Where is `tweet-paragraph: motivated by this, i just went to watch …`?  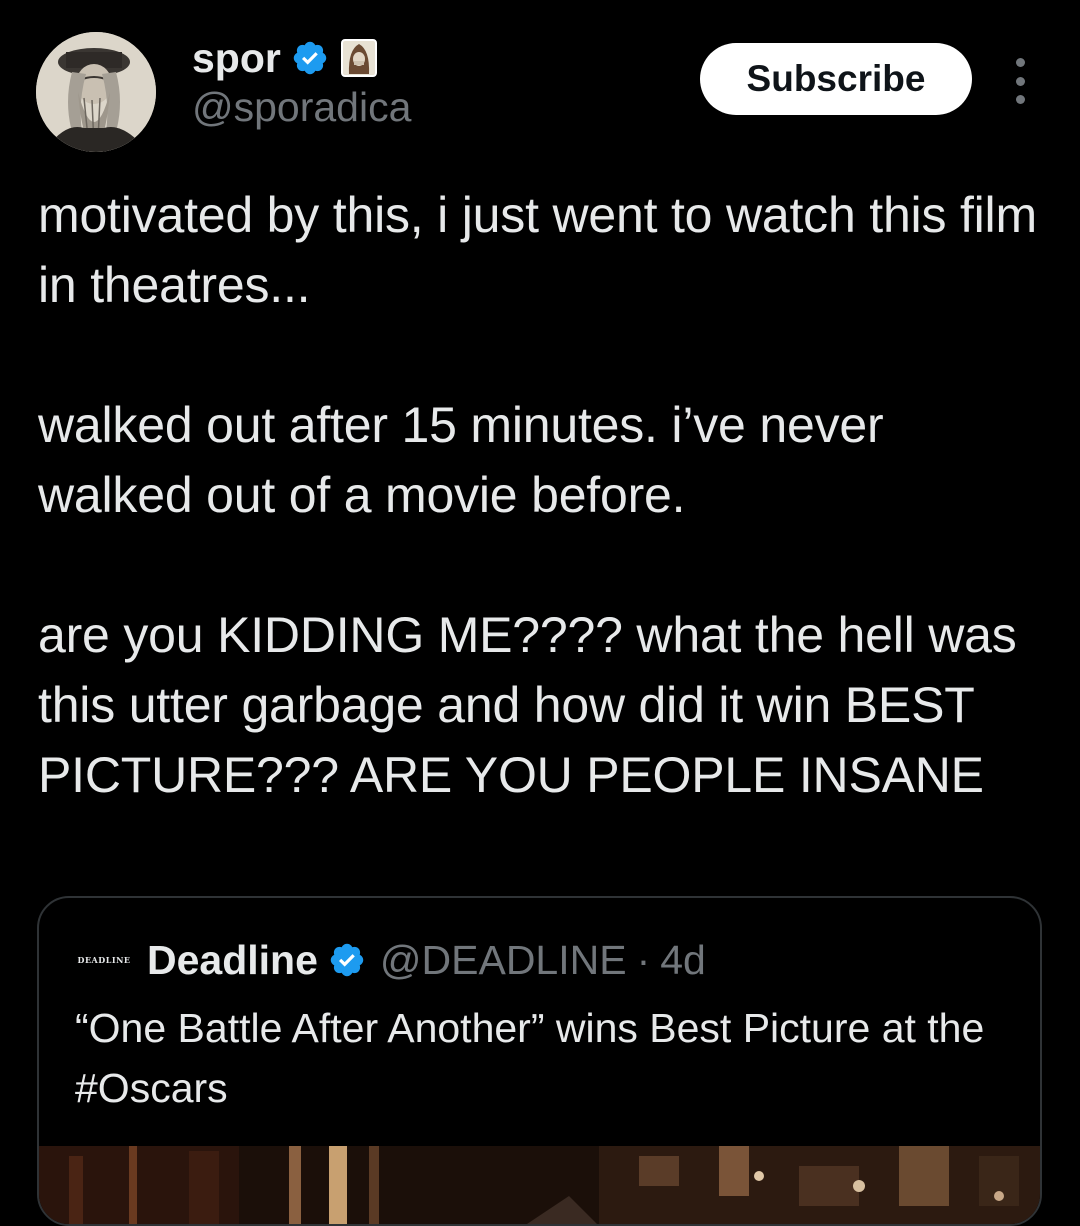
tweet-paragraph: motivated by this, i just went to watch … is located at coordinates (537, 250).